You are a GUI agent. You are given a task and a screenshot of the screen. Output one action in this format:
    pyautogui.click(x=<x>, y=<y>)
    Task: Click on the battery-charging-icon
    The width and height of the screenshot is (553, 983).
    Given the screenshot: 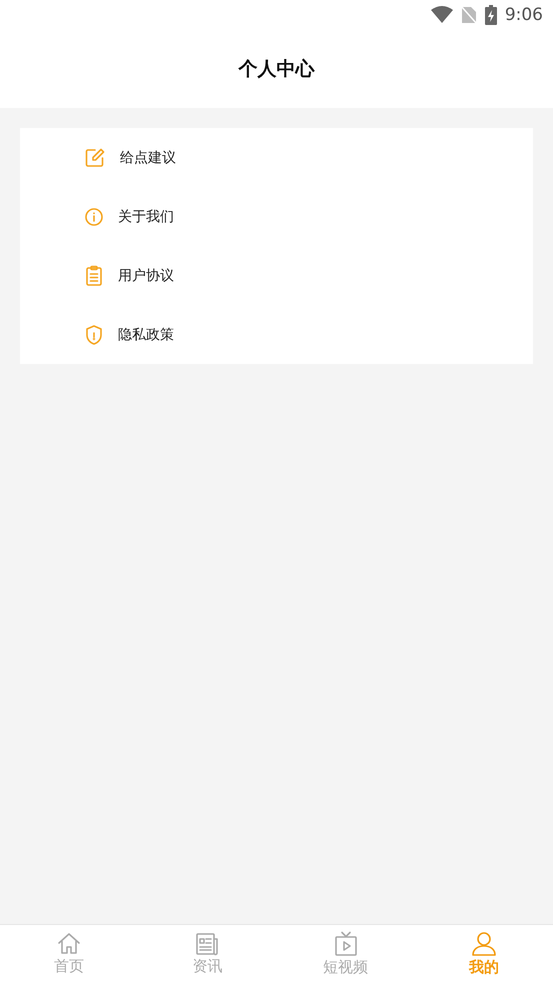 What is the action you would take?
    pyautogui.click(x=490, y=15)
    